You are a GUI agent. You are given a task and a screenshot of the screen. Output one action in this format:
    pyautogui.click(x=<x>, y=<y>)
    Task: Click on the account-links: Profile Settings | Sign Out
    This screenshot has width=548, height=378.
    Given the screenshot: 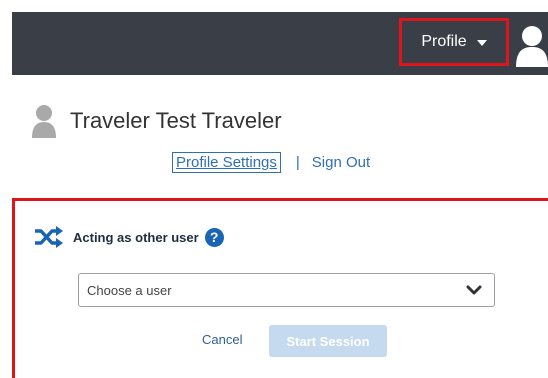 What is the action you would take?
    pyautogui.click(x=271, y=162)
    